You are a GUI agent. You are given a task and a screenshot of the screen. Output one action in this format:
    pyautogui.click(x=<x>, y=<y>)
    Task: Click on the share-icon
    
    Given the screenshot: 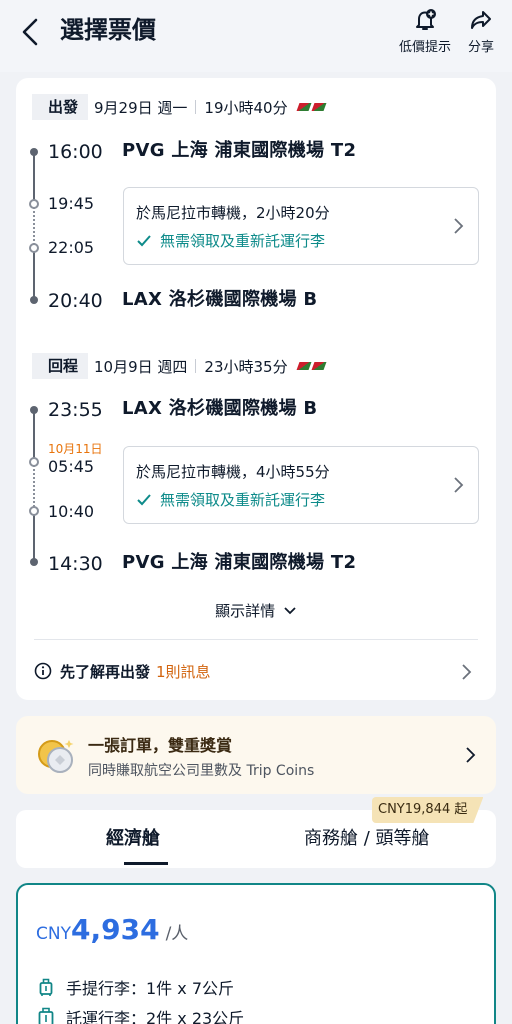 What is the action you would take?
    pyautogui.click(x=481, y=20)
    